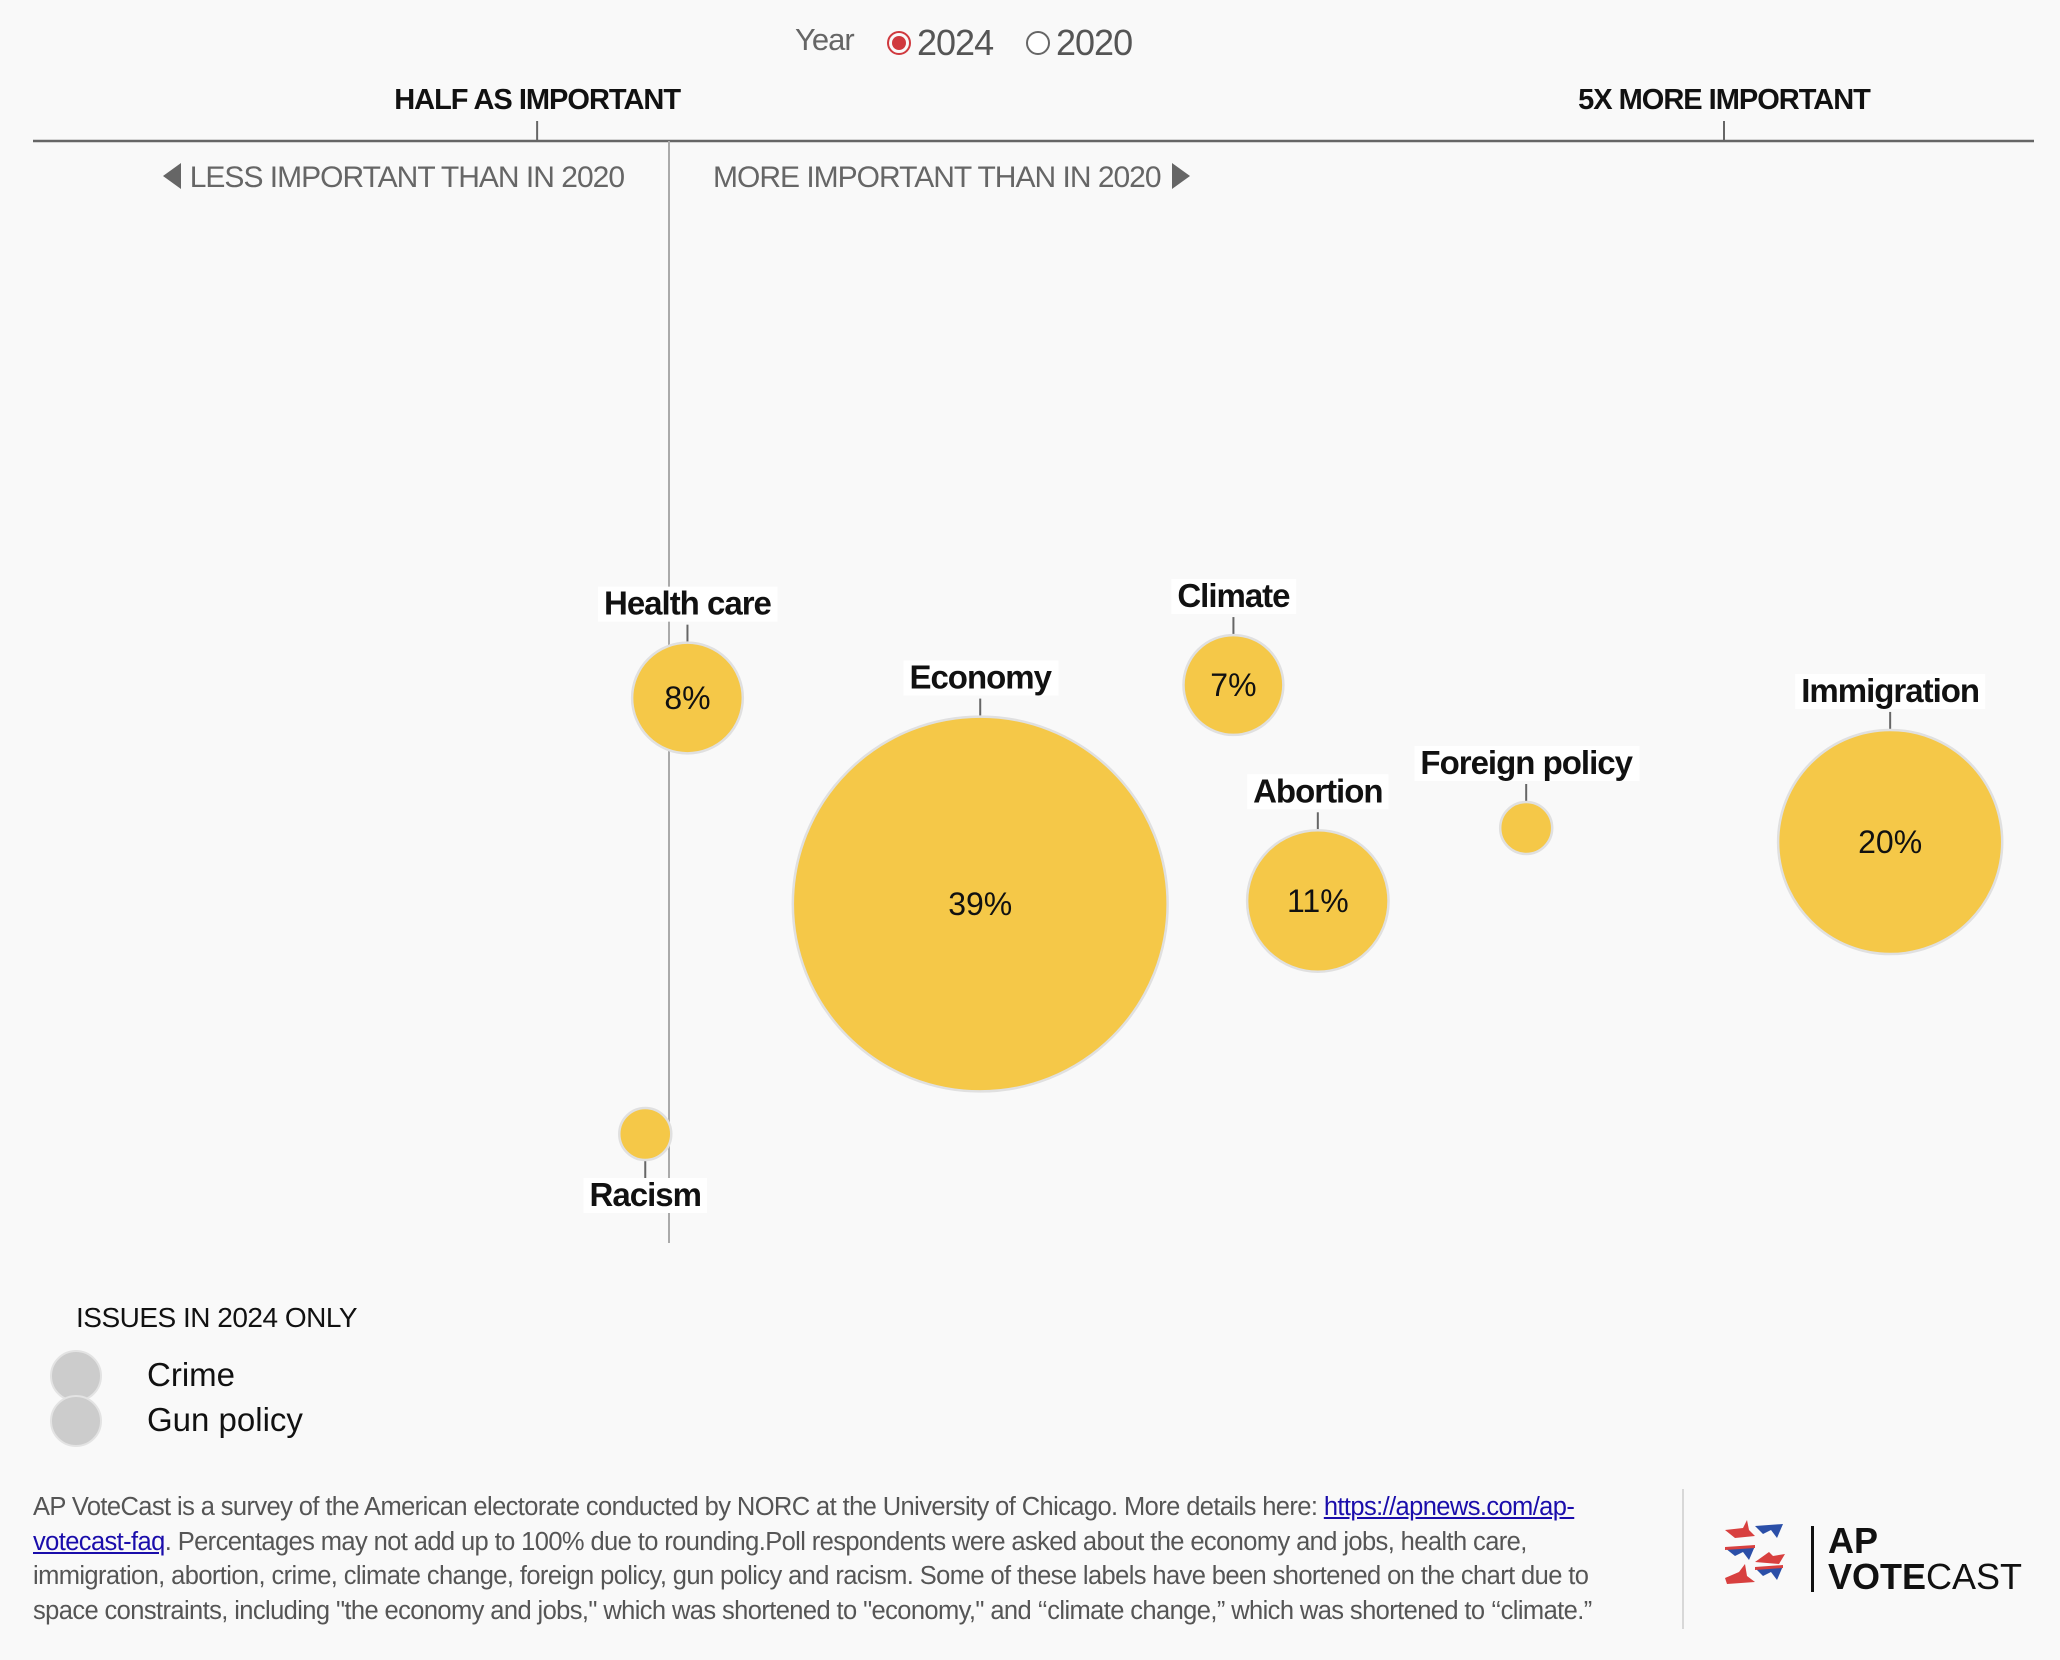  I want to click on bubble-label-foreign-policy: Foreign policy, so click(1526, 762).